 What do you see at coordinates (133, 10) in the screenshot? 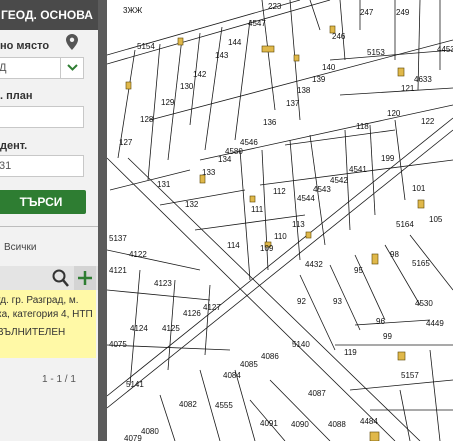
I see `parcel-id: 3ЖЖ` at bounding box center [133, 10].